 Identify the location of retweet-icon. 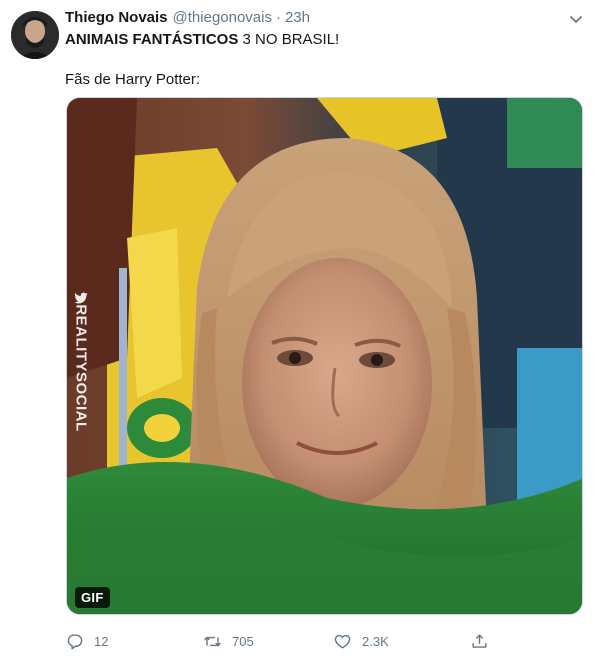
(212, 641).